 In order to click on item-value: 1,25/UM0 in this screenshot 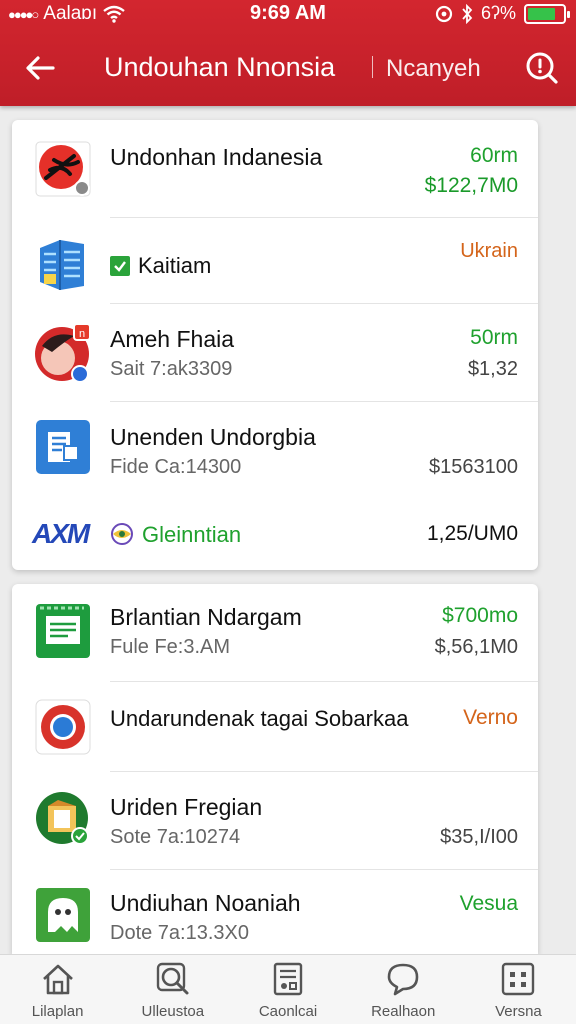, I will do `click(472, 533)`.